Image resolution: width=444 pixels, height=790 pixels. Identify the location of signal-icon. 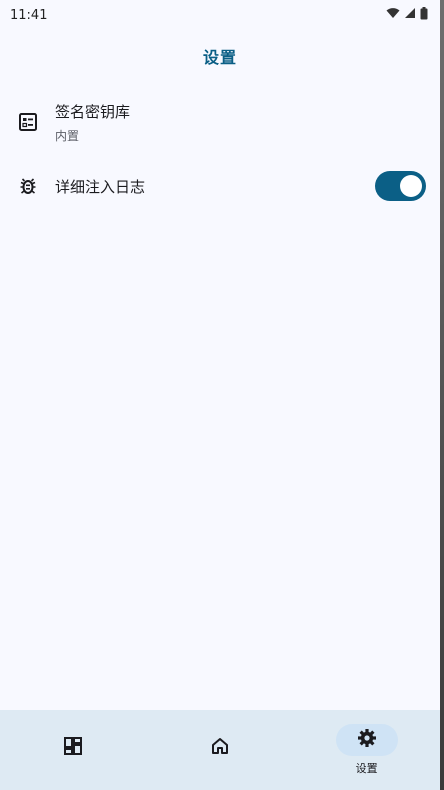
(410, 15).